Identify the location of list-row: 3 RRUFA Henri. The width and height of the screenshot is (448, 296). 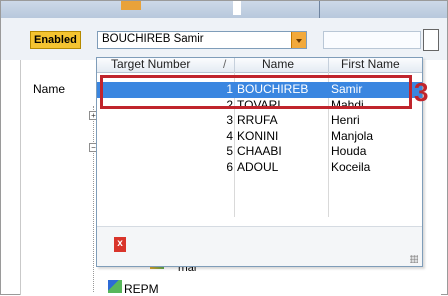
(259, 121).